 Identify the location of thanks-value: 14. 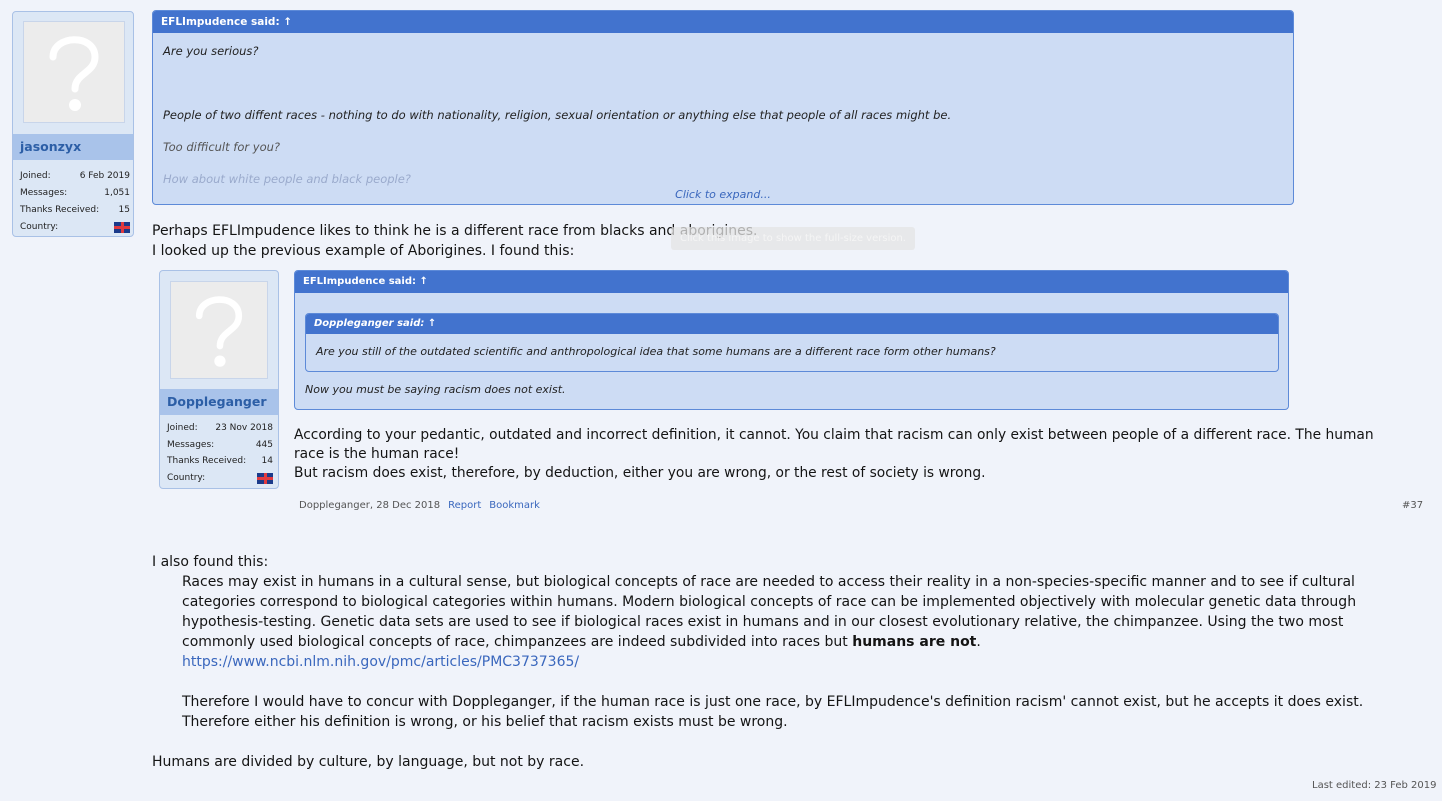
(267, 461).